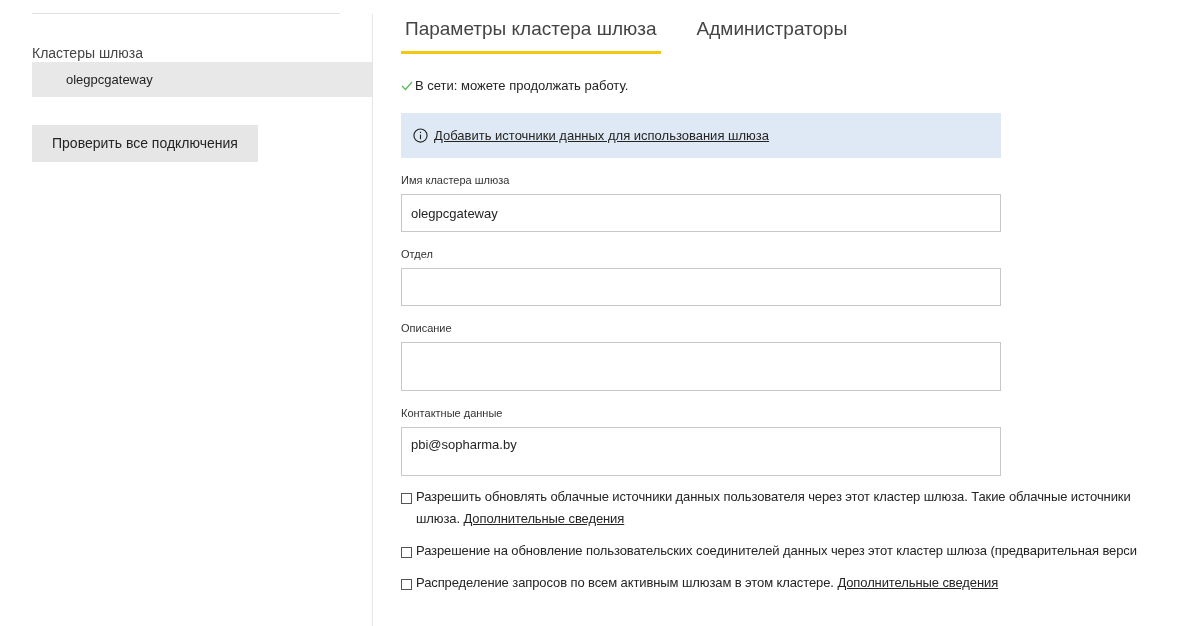 Image resolution: width=1193 pixels, height=626 pixels. I want to click on cluster-item: olegpcgateway, so click(202, 79).